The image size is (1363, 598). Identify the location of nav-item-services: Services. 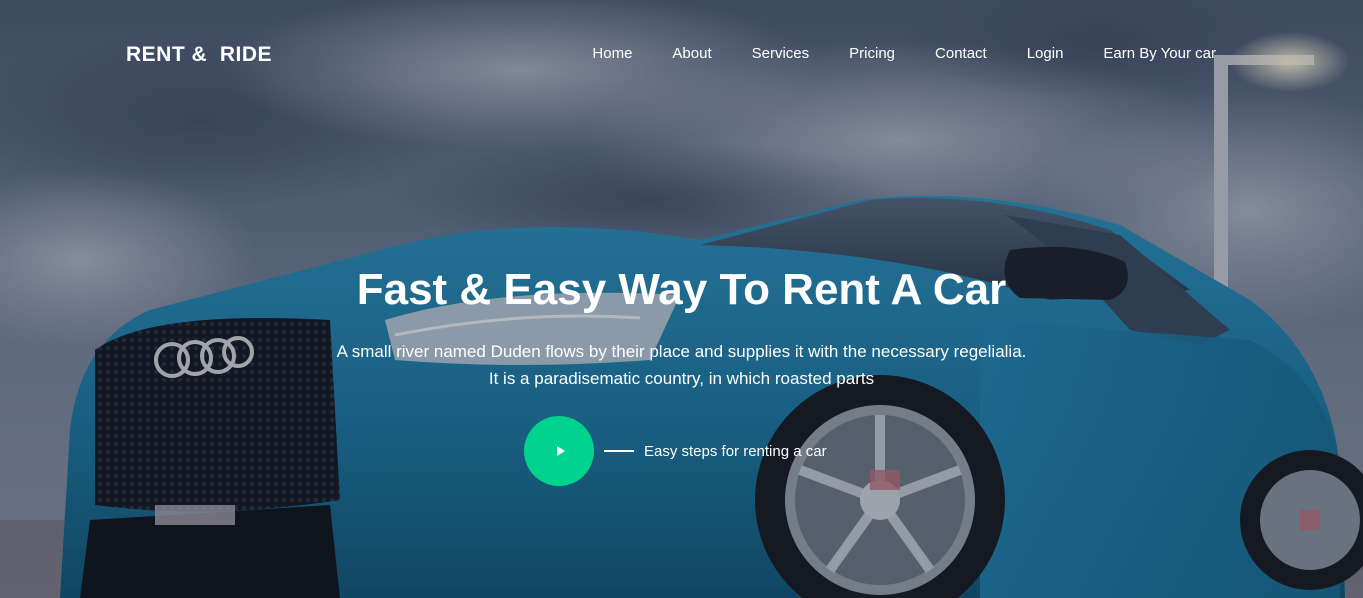
(781, 54).